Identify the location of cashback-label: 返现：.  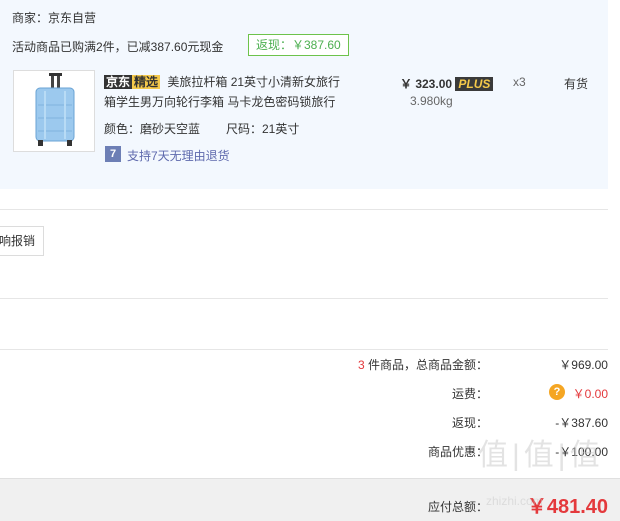
(469, 423).